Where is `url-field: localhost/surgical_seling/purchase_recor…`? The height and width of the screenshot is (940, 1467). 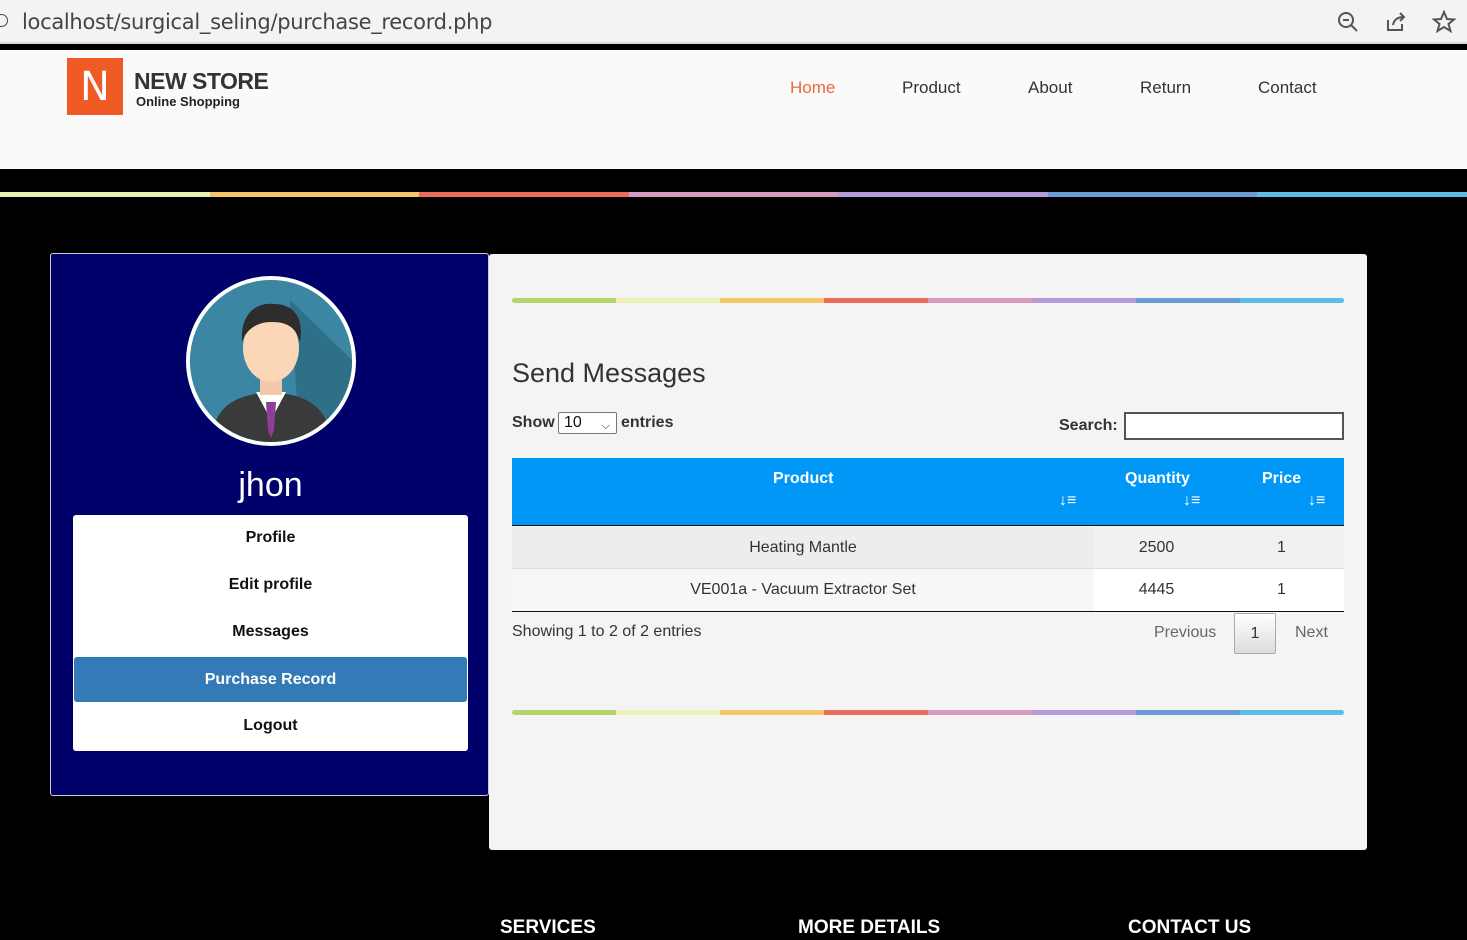 url-field: localhost/surgical_seling/purchase_recor… is located at coordinates (257, 22).